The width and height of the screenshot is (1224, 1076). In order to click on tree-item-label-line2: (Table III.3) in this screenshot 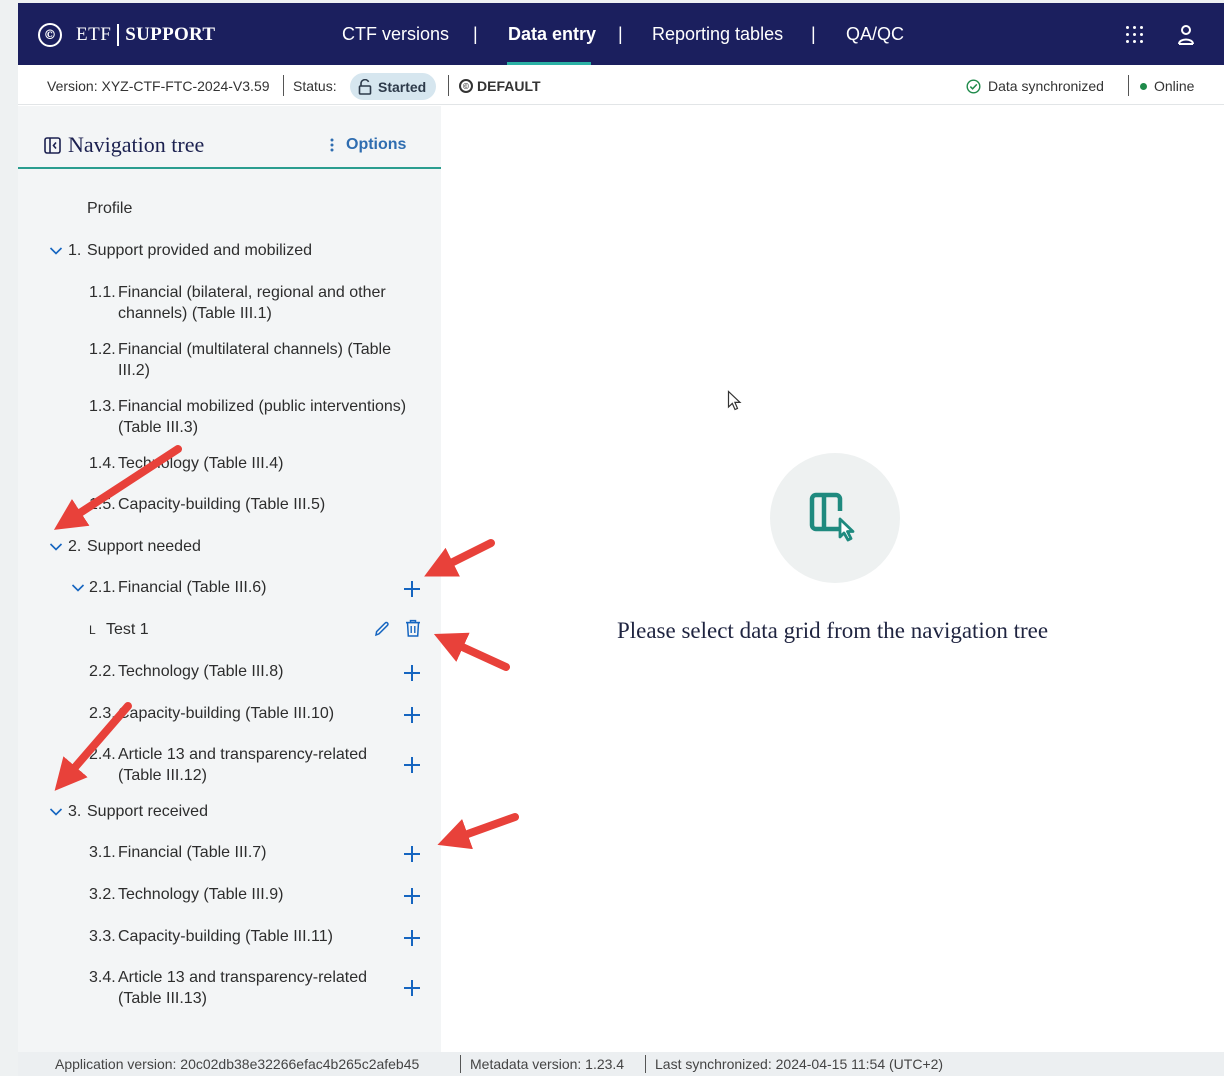, I will do `click(158, 427)`.